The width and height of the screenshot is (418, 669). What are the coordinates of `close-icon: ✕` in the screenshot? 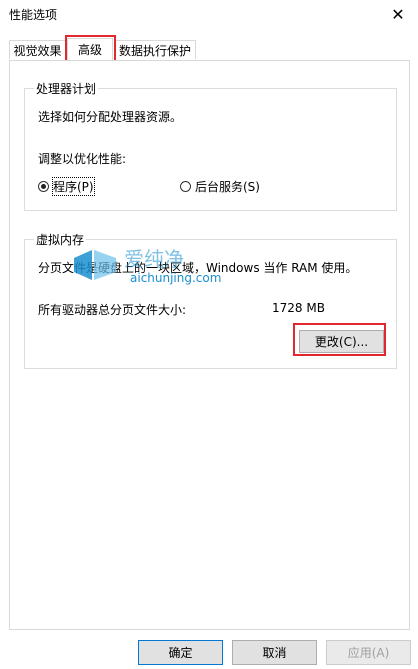 It's located at (398, 14).